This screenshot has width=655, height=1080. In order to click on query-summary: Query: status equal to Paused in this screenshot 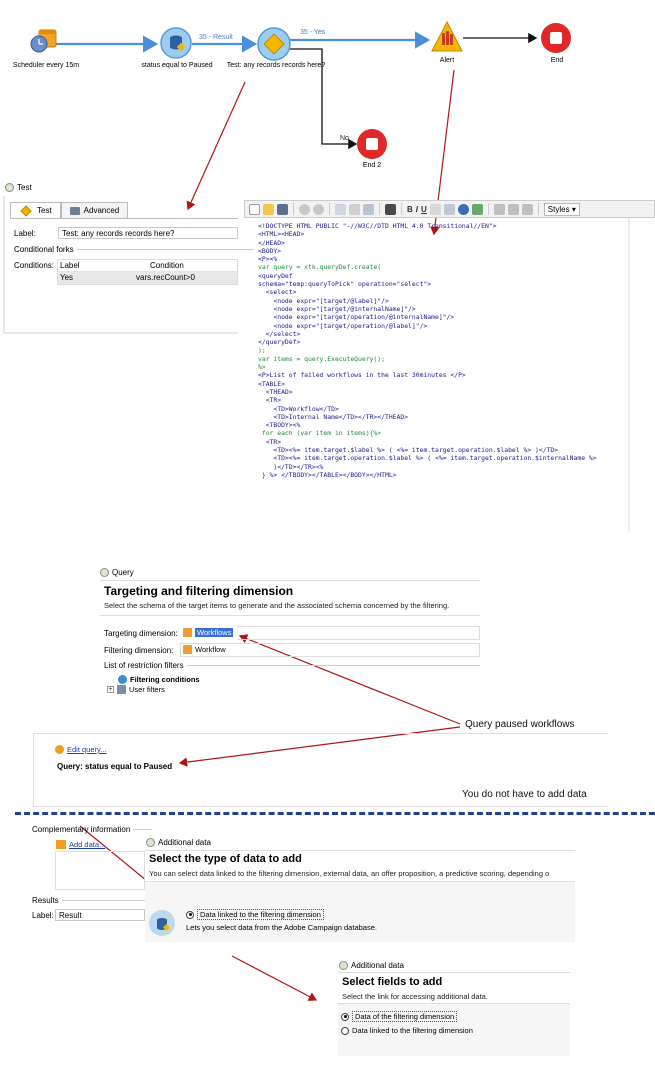, I will do `click(115, 766)`.